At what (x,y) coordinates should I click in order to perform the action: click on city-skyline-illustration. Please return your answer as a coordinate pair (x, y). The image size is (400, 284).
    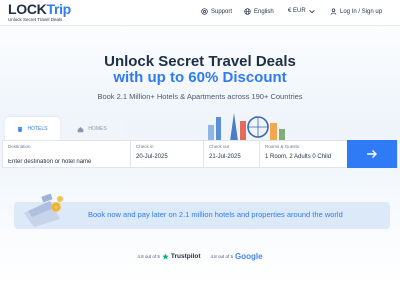
    Looking at the image, I should click on (246, 127).